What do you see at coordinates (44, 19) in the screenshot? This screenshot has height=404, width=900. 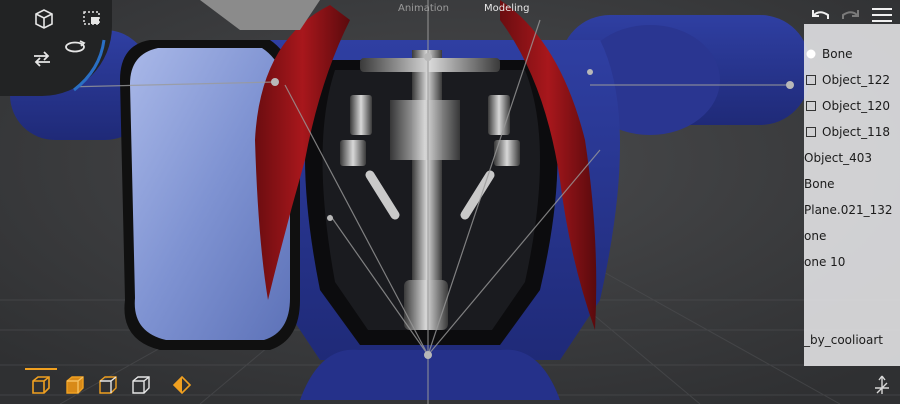 I see `cube-icon` at bounding box center [44, 19].